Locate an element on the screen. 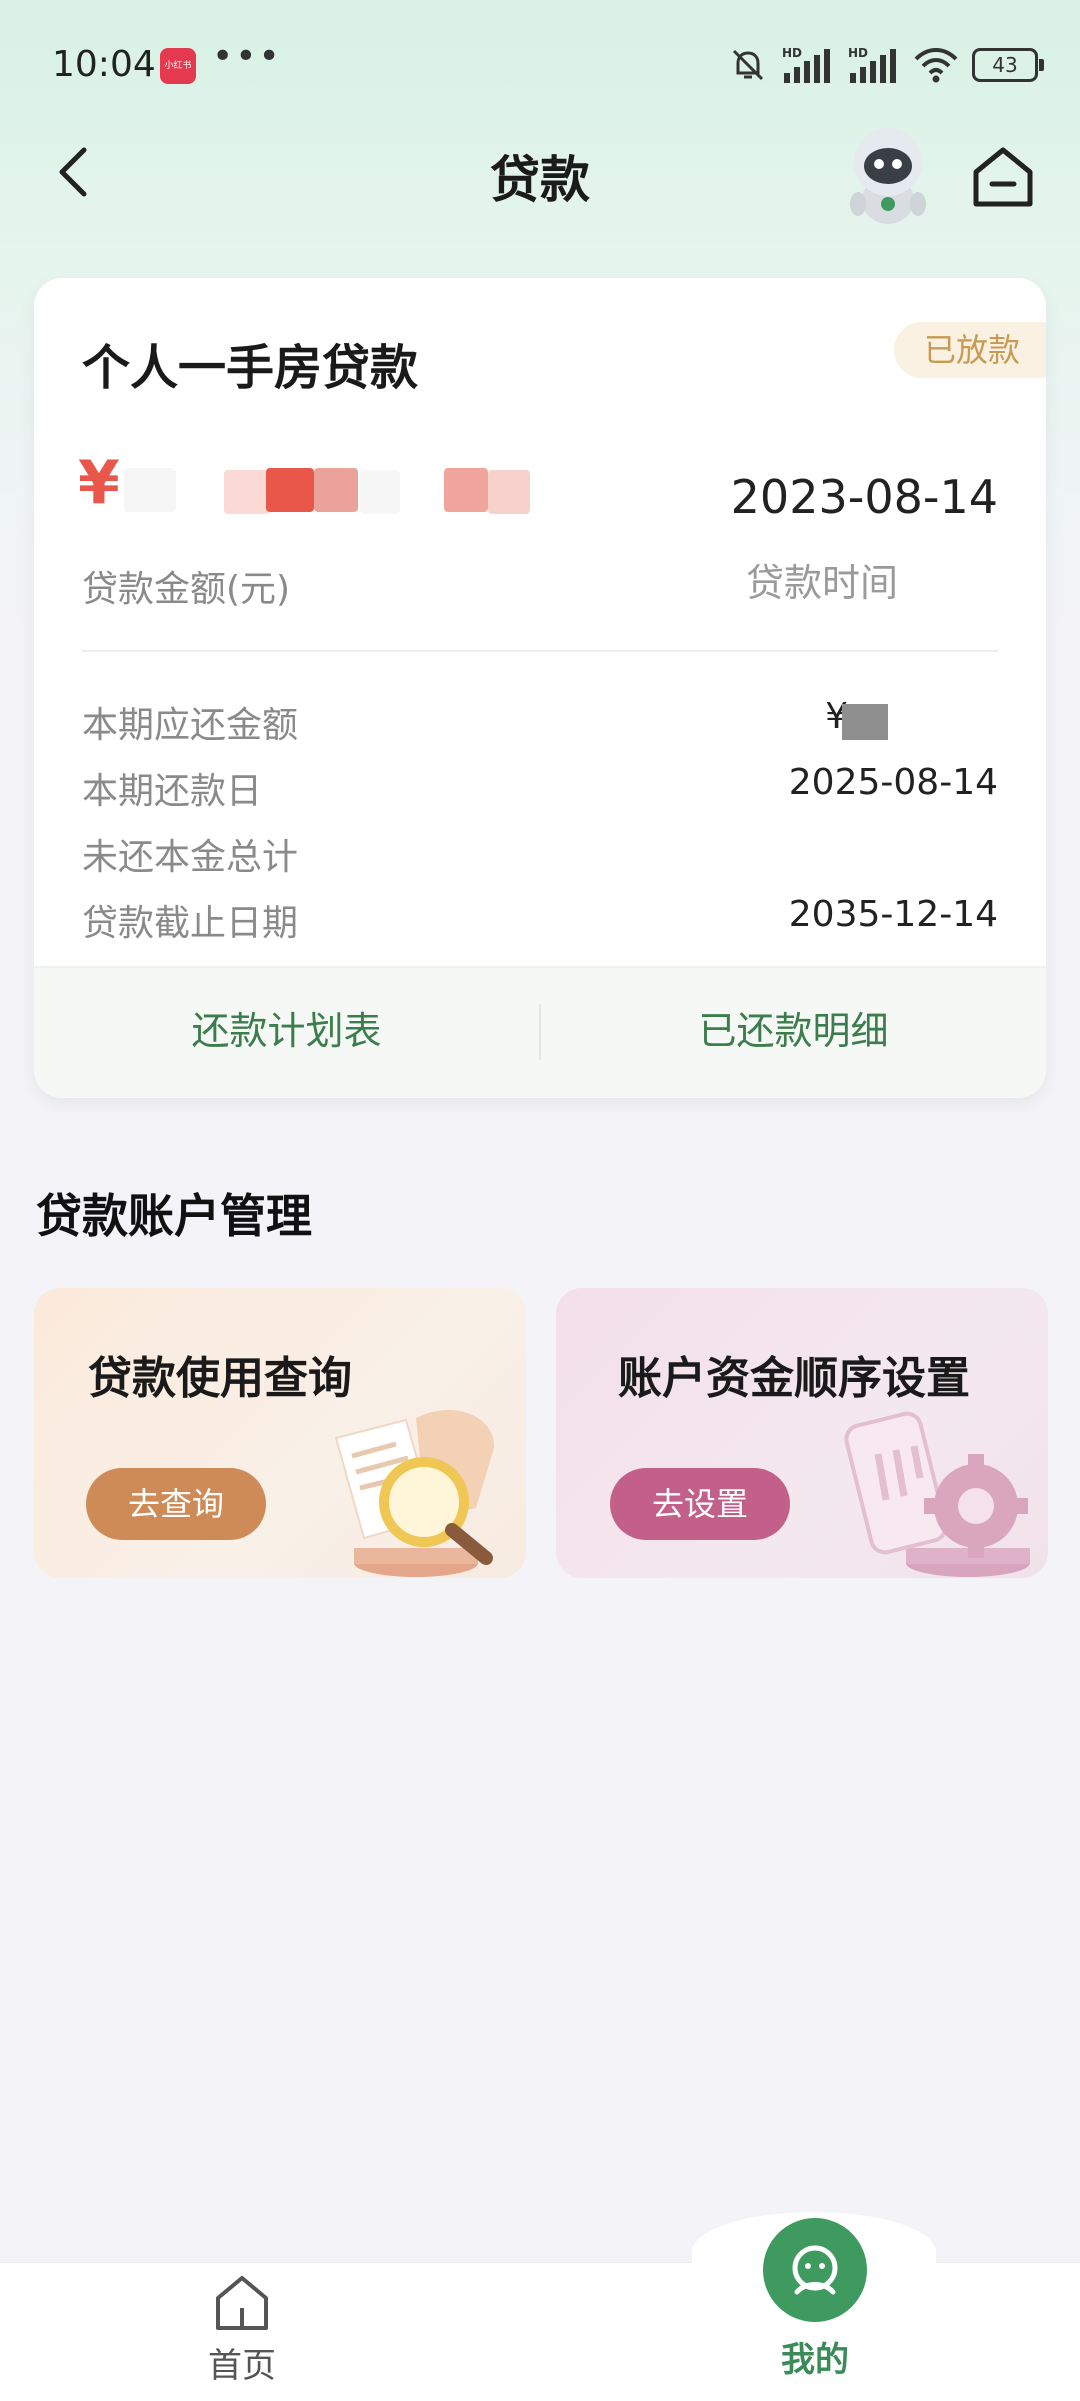  detail-value: 2035-12-14 is located at coordinates (893, 914).